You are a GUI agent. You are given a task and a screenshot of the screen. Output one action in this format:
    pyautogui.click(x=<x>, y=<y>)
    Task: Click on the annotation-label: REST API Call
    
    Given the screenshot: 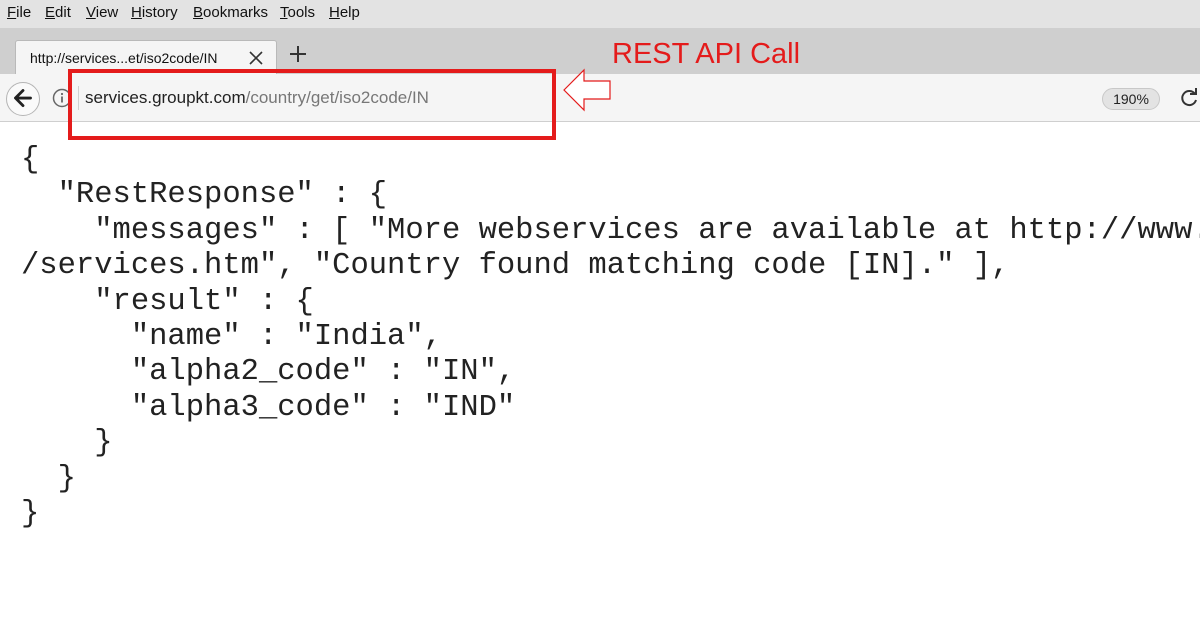 What is the action you would take?
    pyautogui.click(x=706, y=54)
    